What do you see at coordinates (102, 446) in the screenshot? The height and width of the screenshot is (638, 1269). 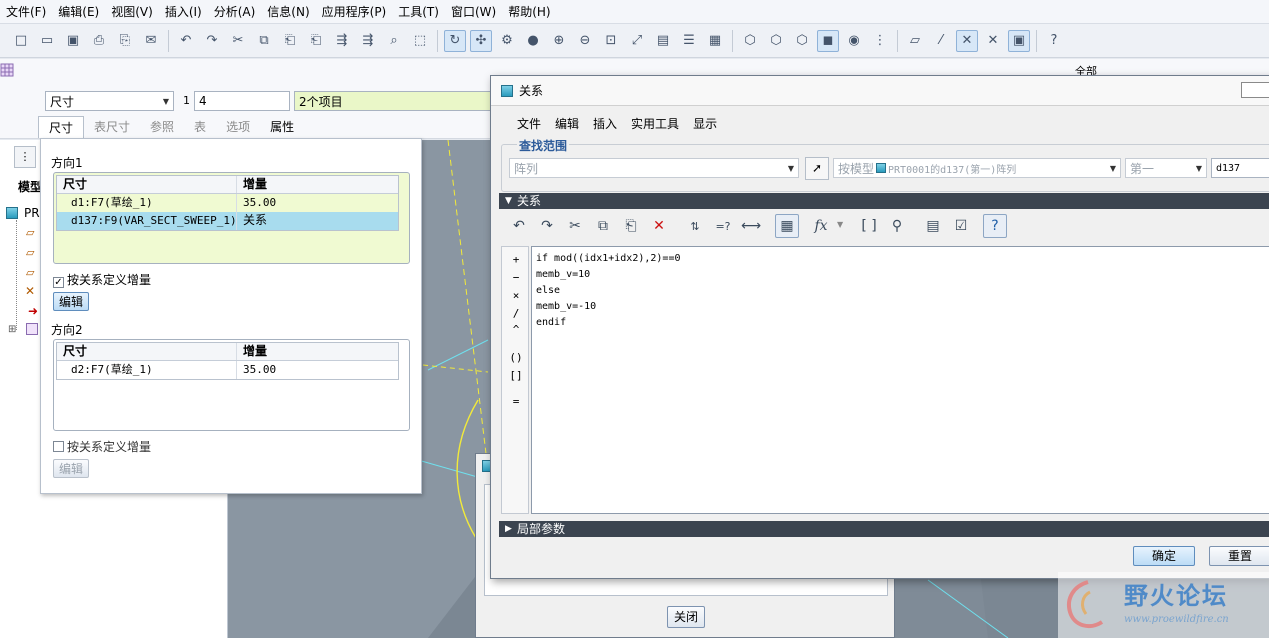 I see `define-by-relation-checkbox-2: 按关系定义增量` at bounding box center [102, 446].